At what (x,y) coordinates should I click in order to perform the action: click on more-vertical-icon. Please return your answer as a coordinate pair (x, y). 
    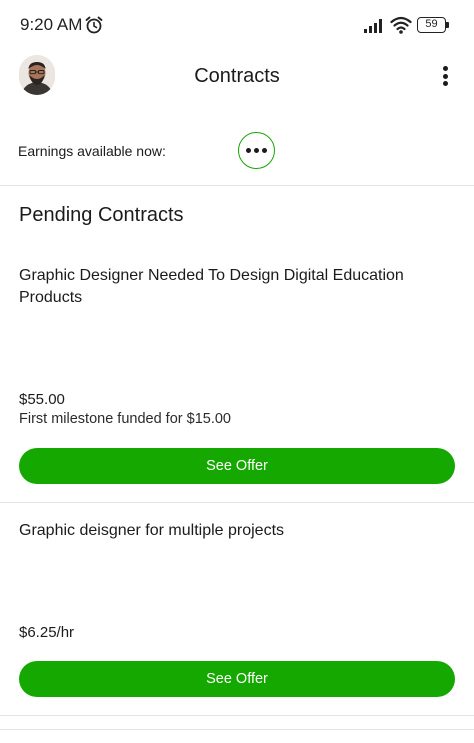
    Looking at the image, I should click on (445, 76).